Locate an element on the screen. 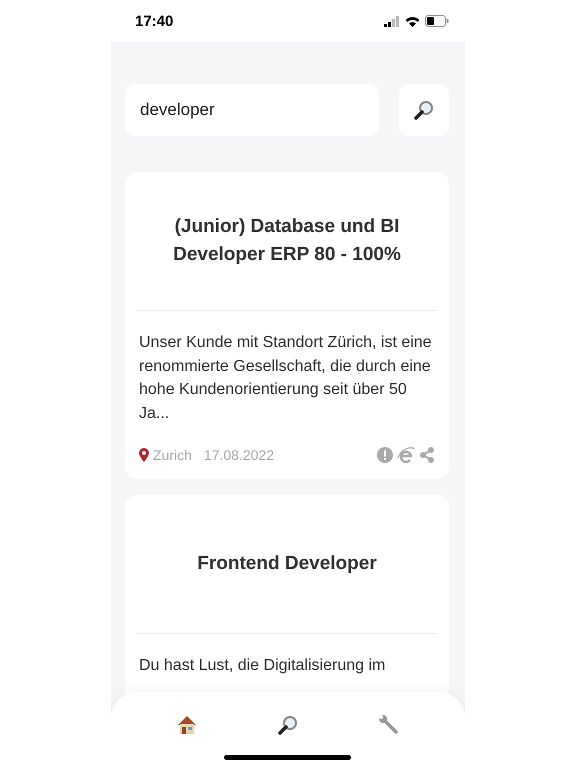 The image size is (576, 768). search-button is located at coordinates (424, 110).